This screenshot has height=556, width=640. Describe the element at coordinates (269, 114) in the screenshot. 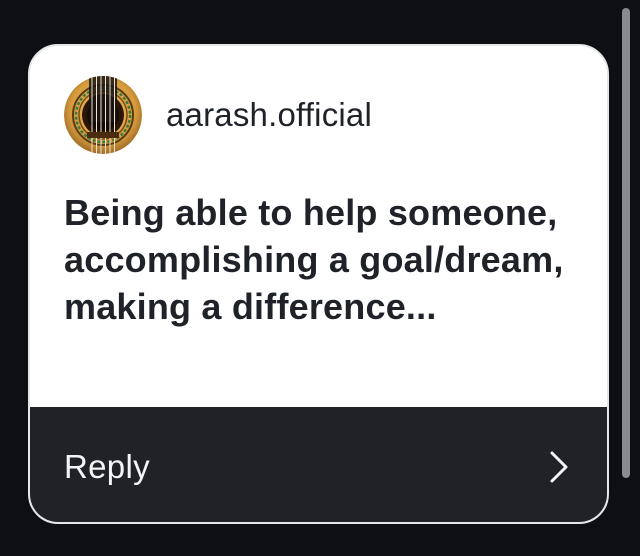

I see `username: aarash.official` at that location.